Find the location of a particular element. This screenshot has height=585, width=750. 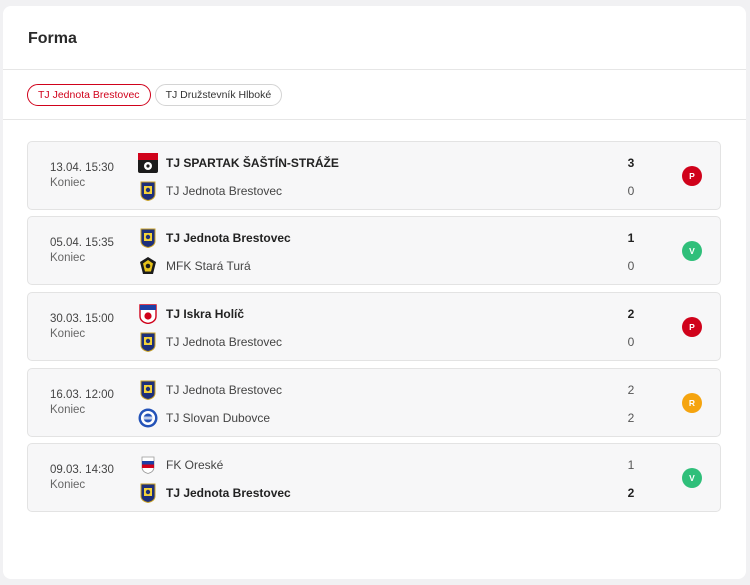

spartak-logo is located at coordinates (148, 163).